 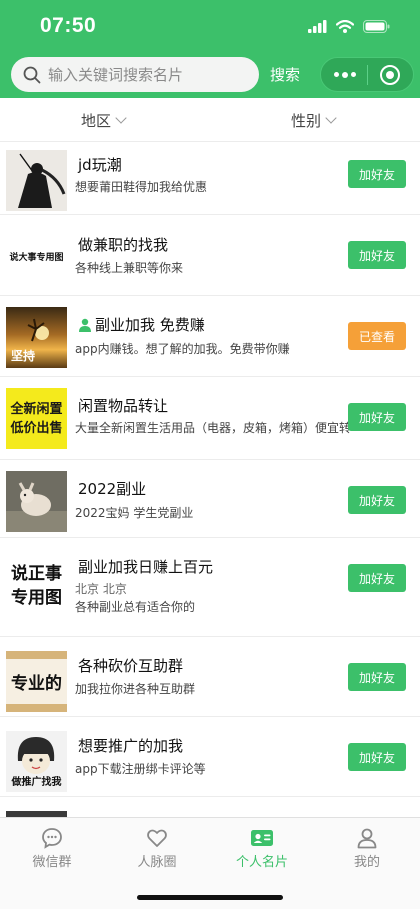 I want to click on avatar-text: 说大事专用图, so click(x=36, y=258).